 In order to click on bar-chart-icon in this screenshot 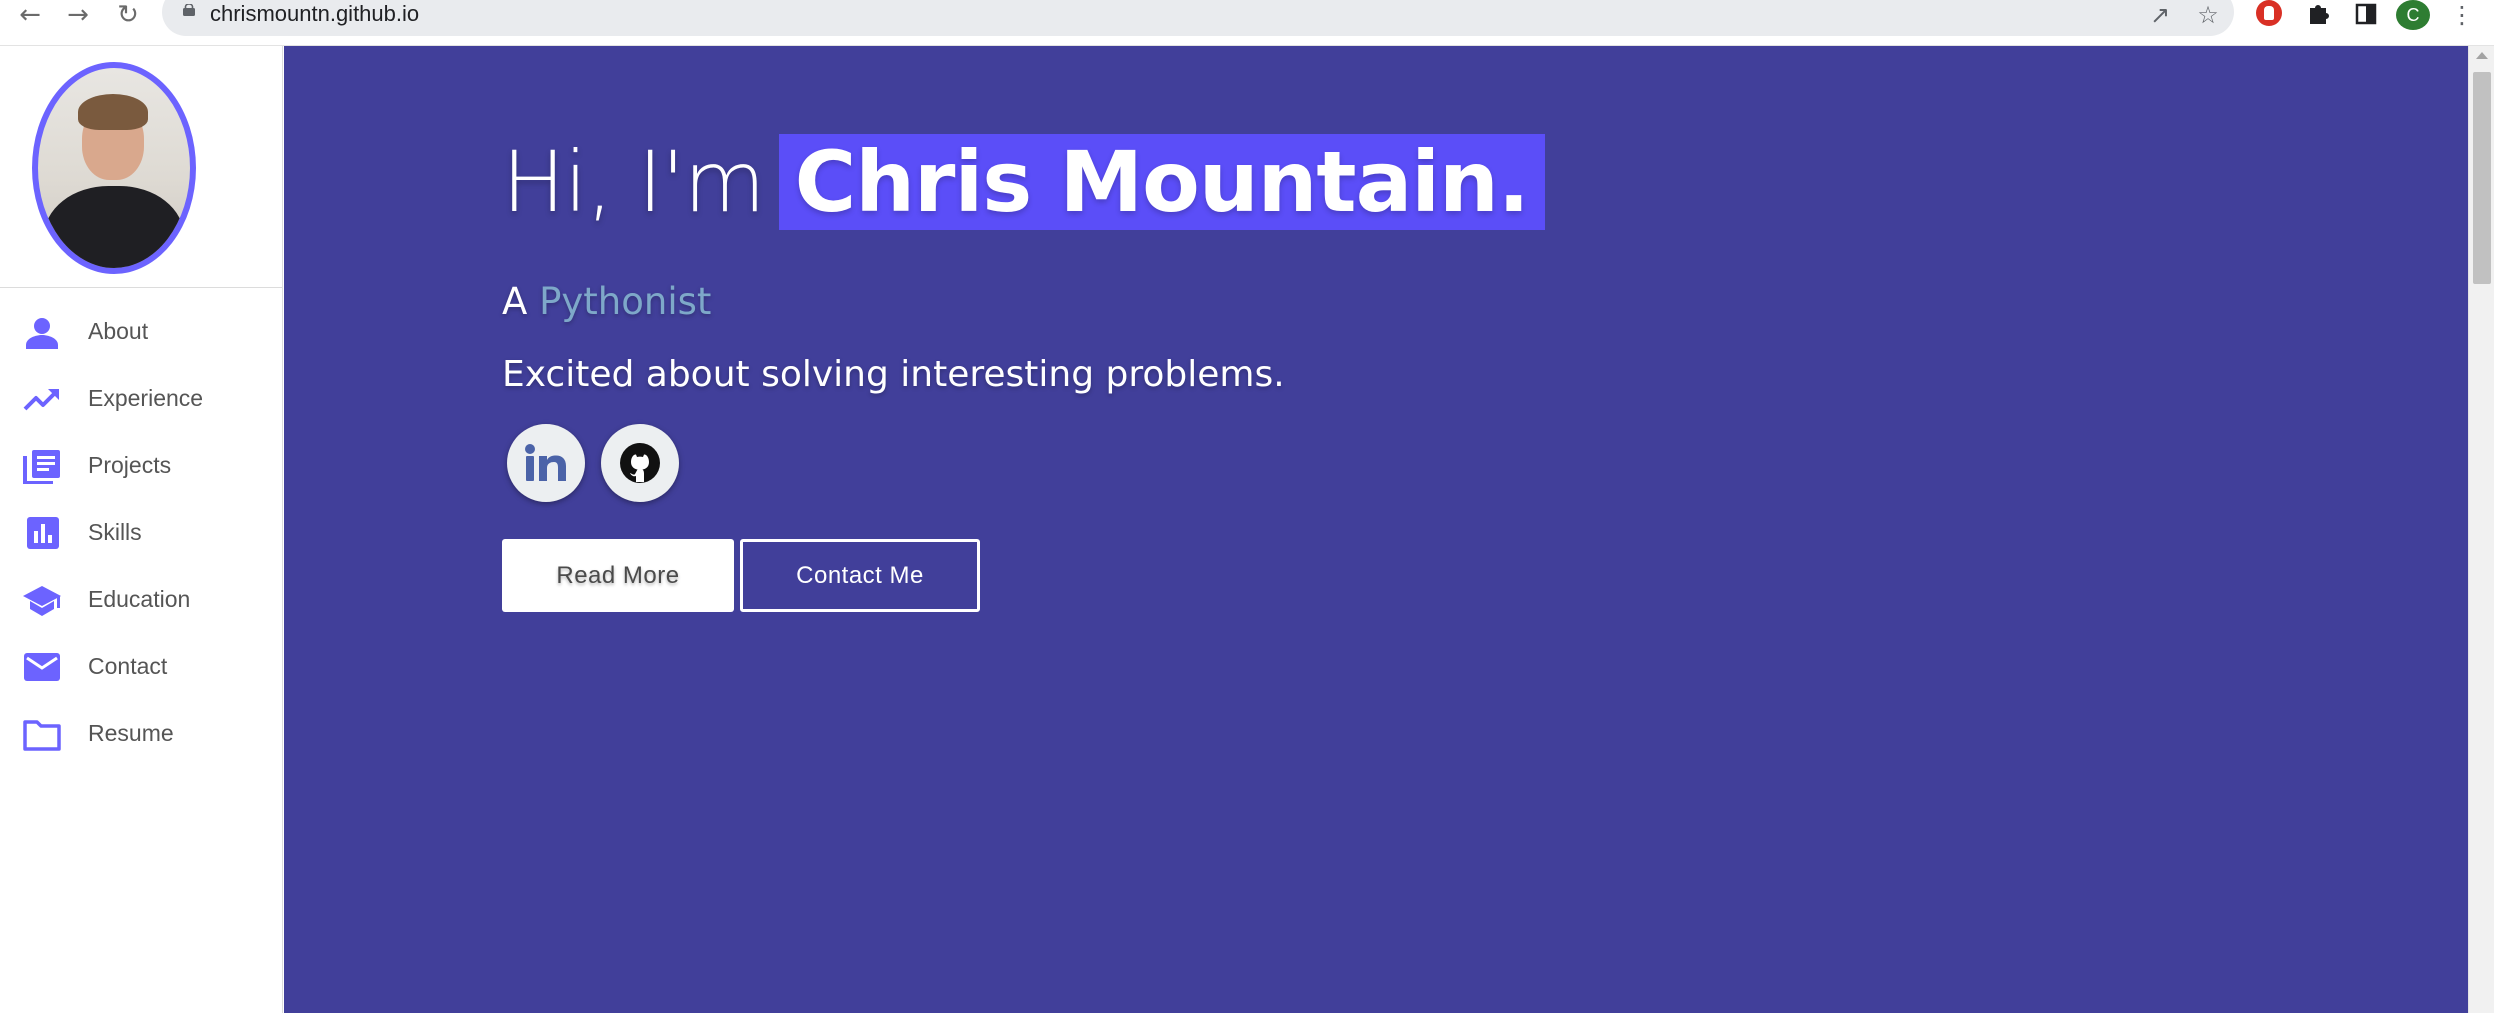, I will do `click(43, 533)`.